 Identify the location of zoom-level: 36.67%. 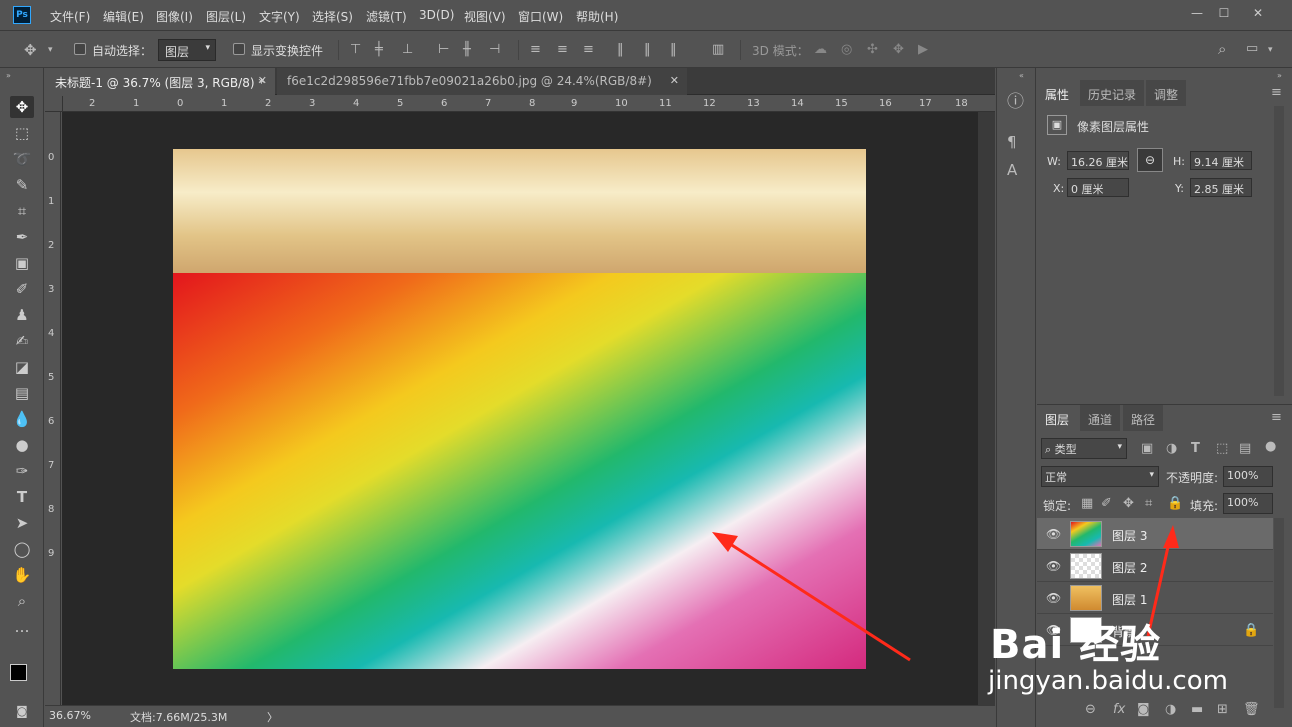
(70, 715).